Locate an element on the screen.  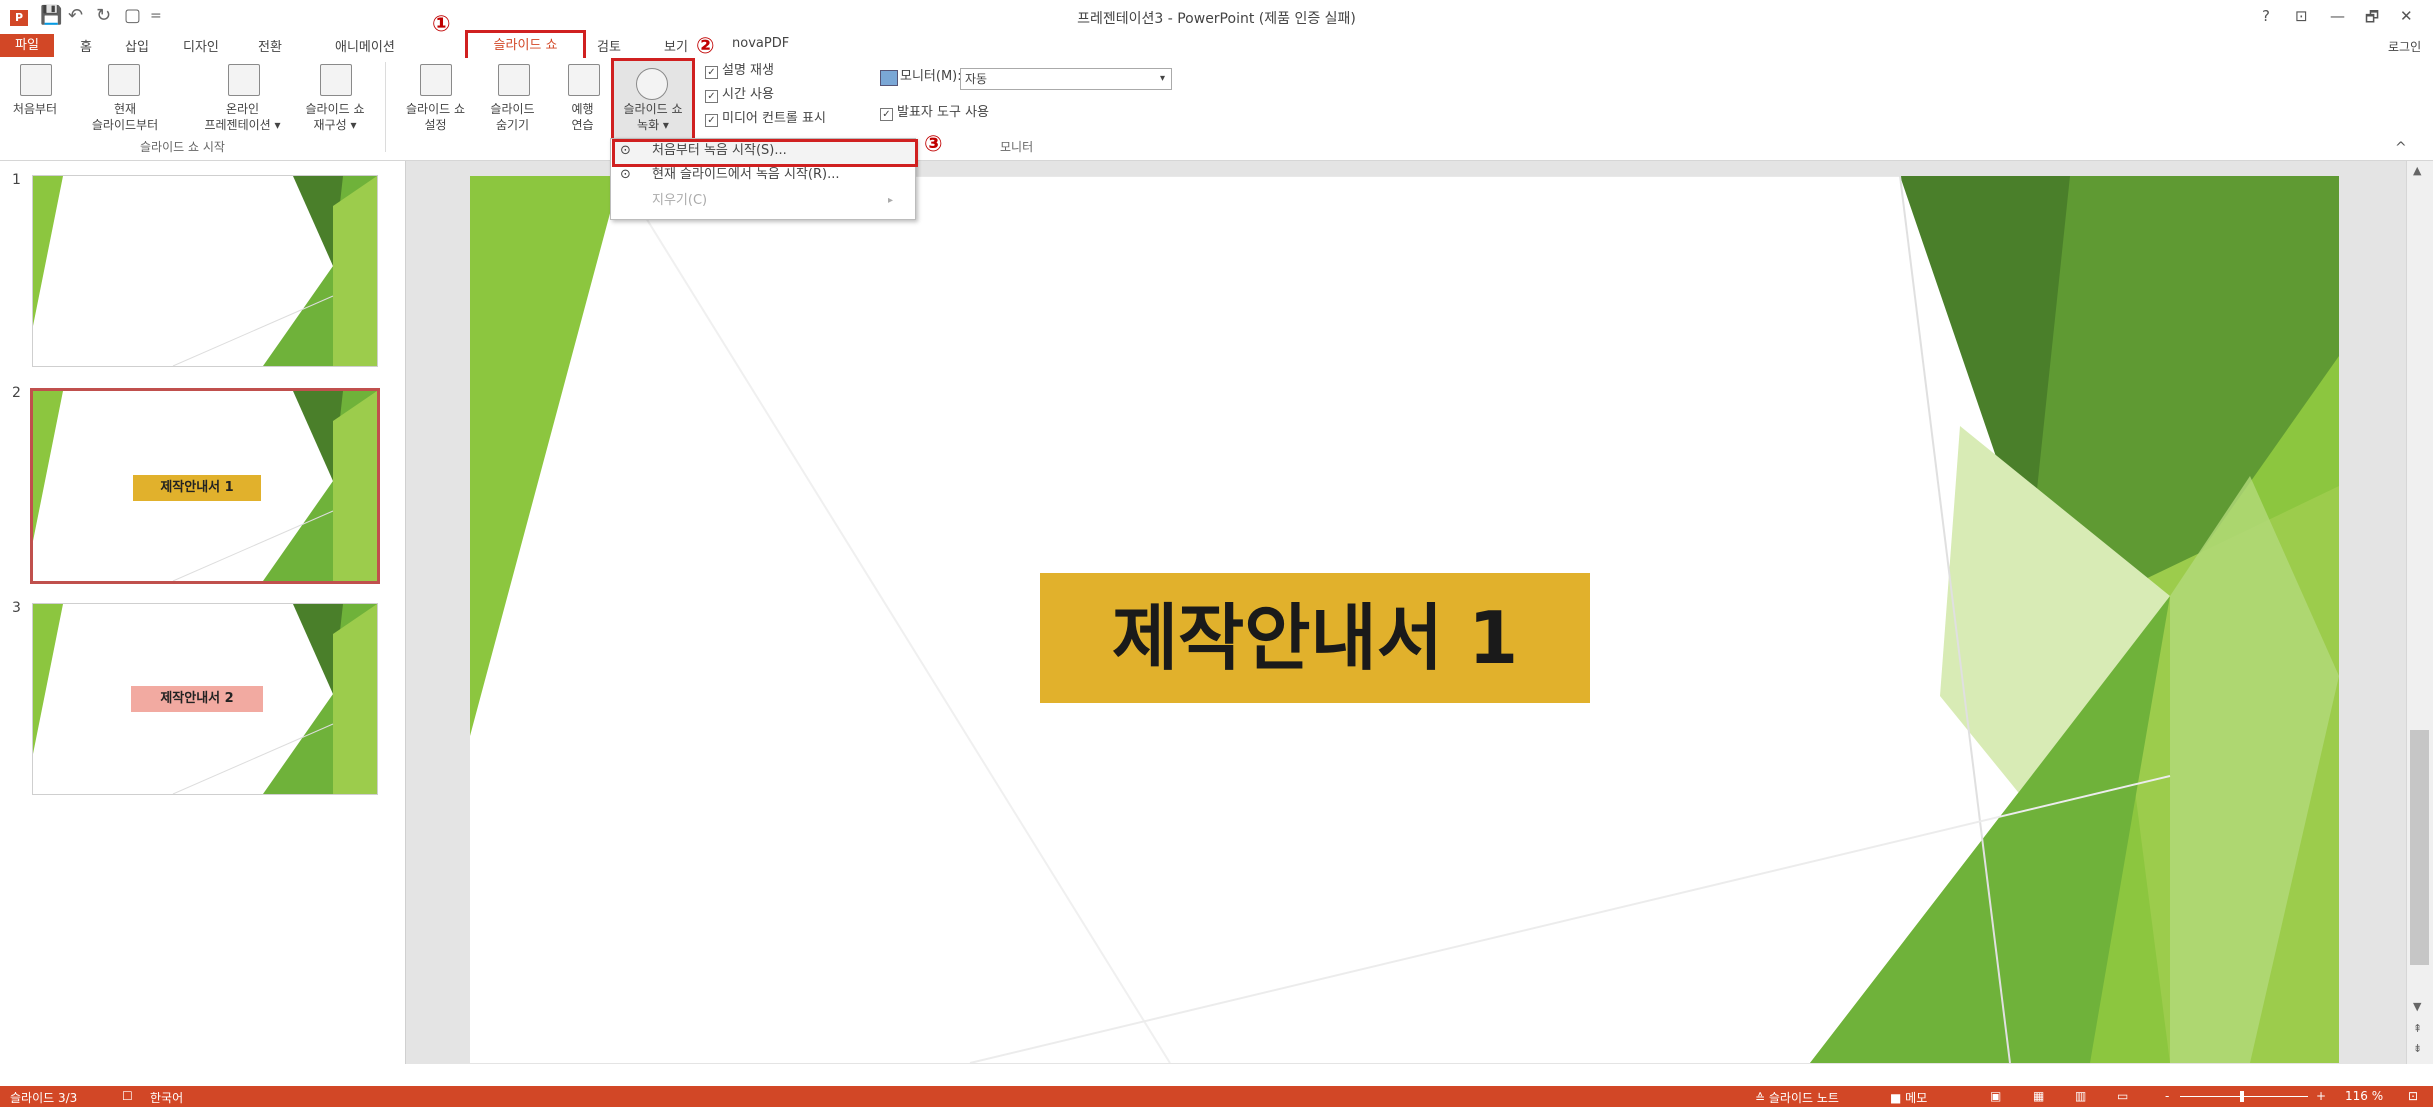
setup-slideshow-icon is located at coordinates (436, 80).